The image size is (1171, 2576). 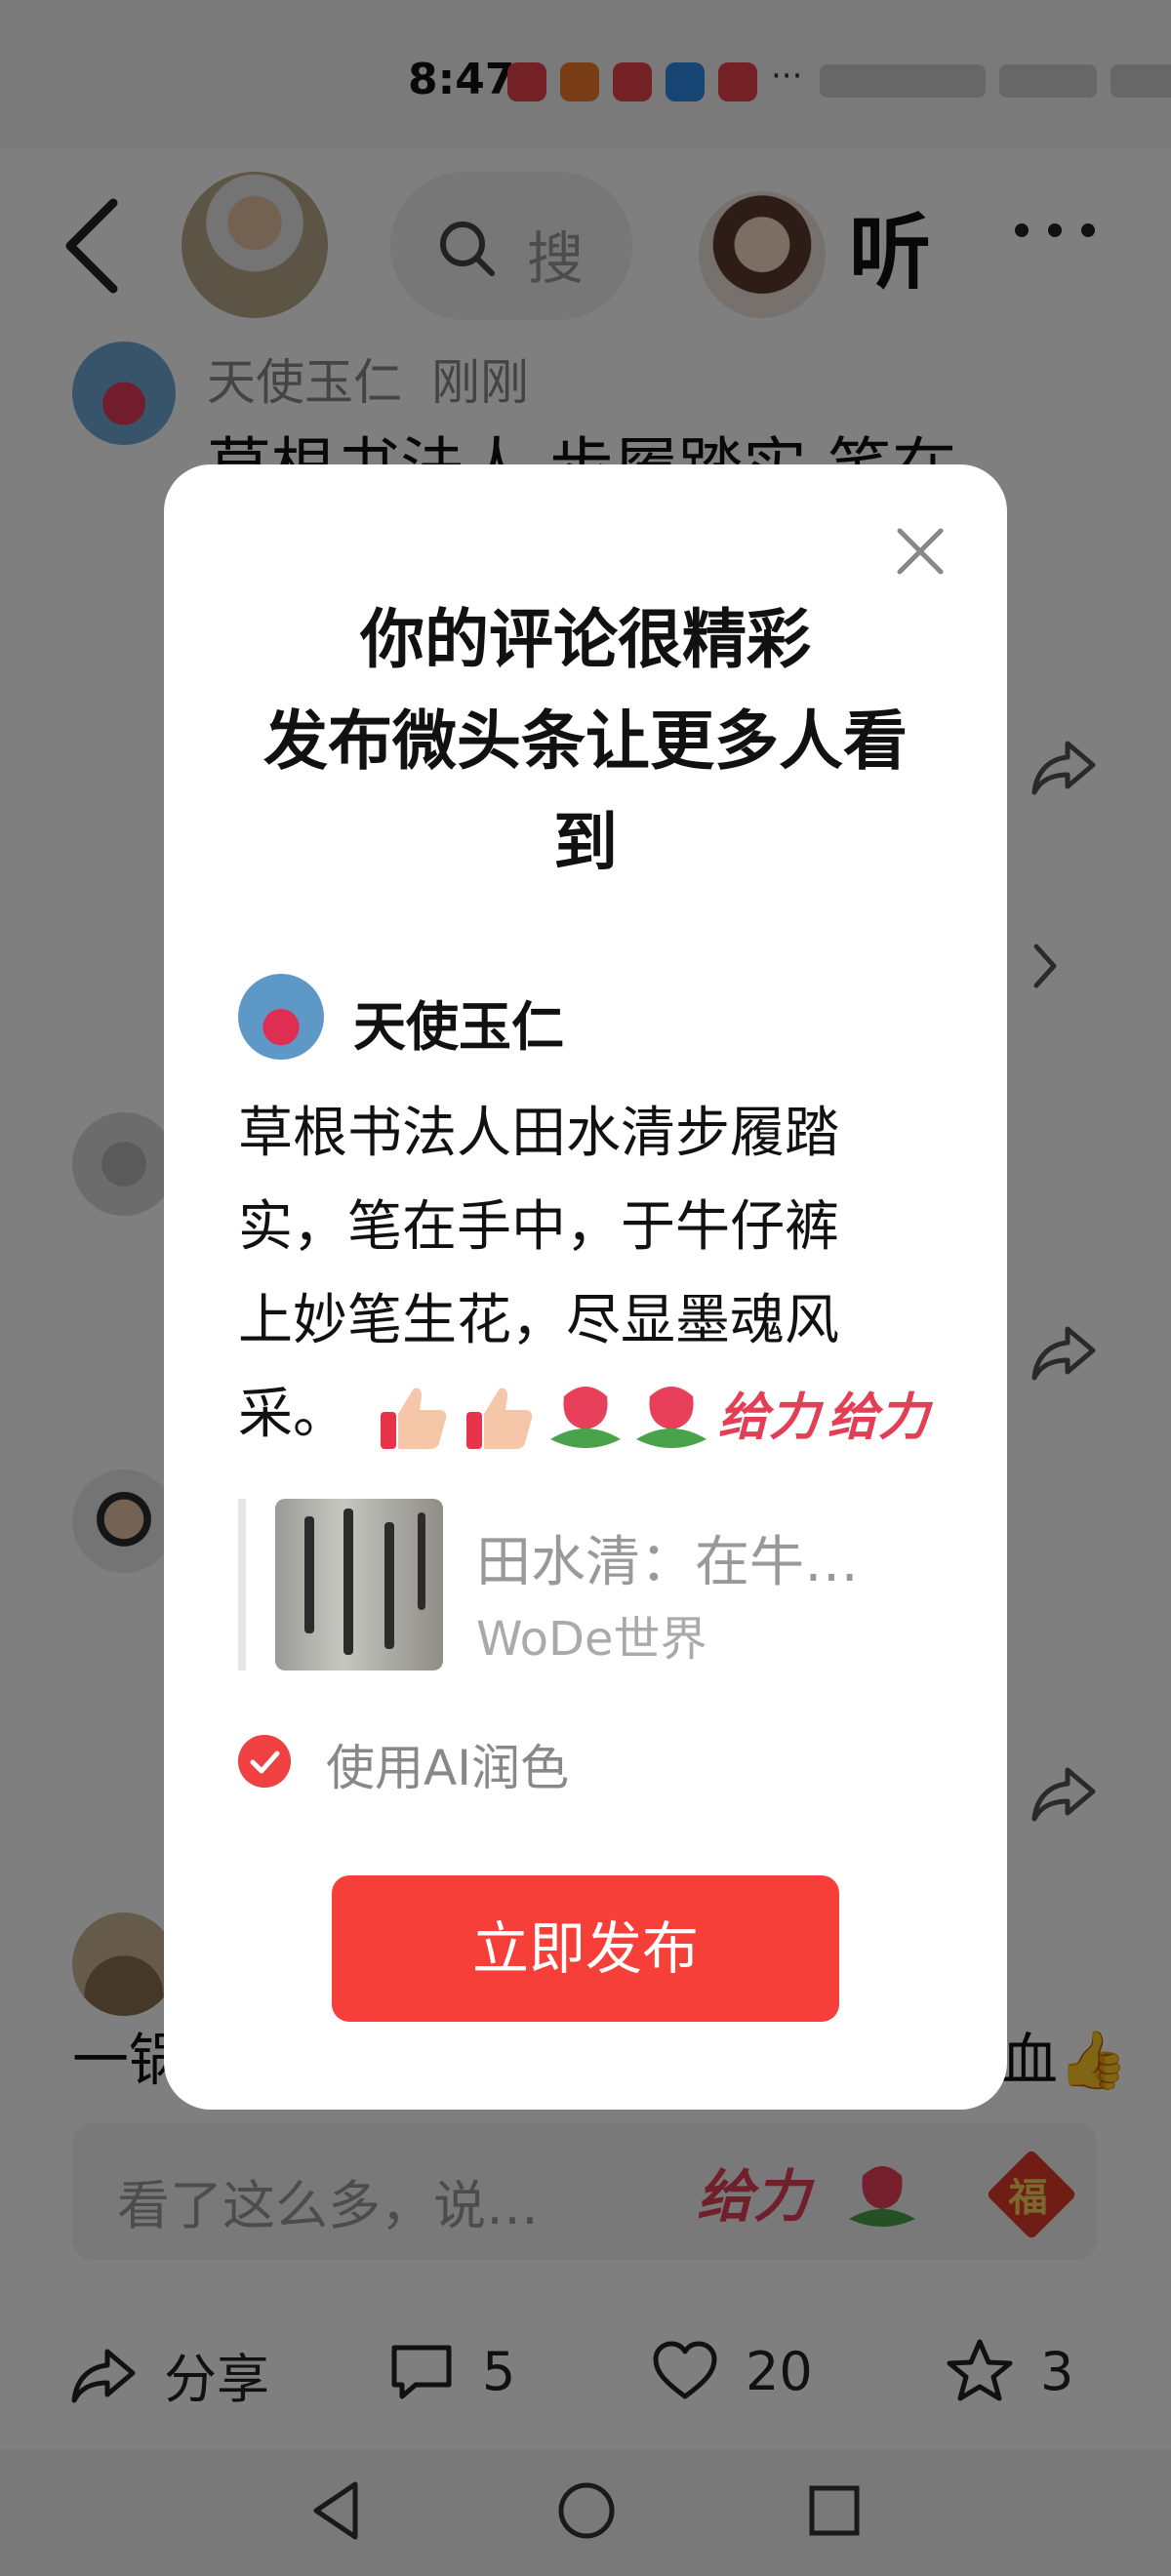 What do you see at coordinates (591, 1639) in the screenshot?
I see `quoted-article-source: WoDe世界` at bounding box center [591, 1639].